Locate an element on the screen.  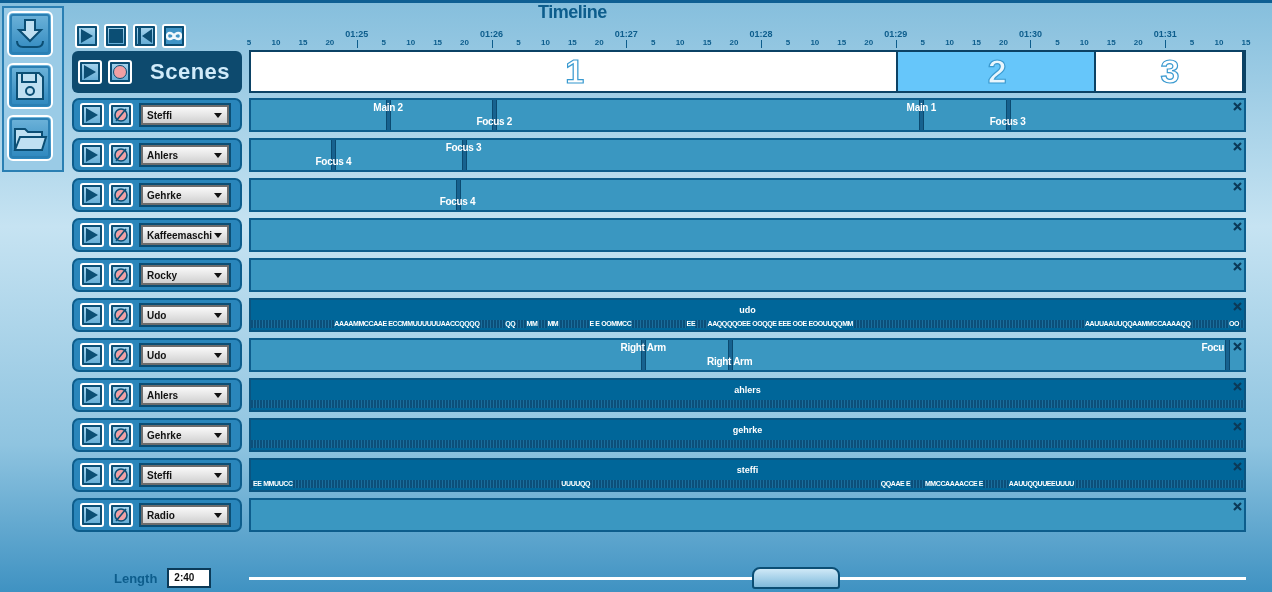
track-dropdown: Rocky is located at coordinates (185, 275).